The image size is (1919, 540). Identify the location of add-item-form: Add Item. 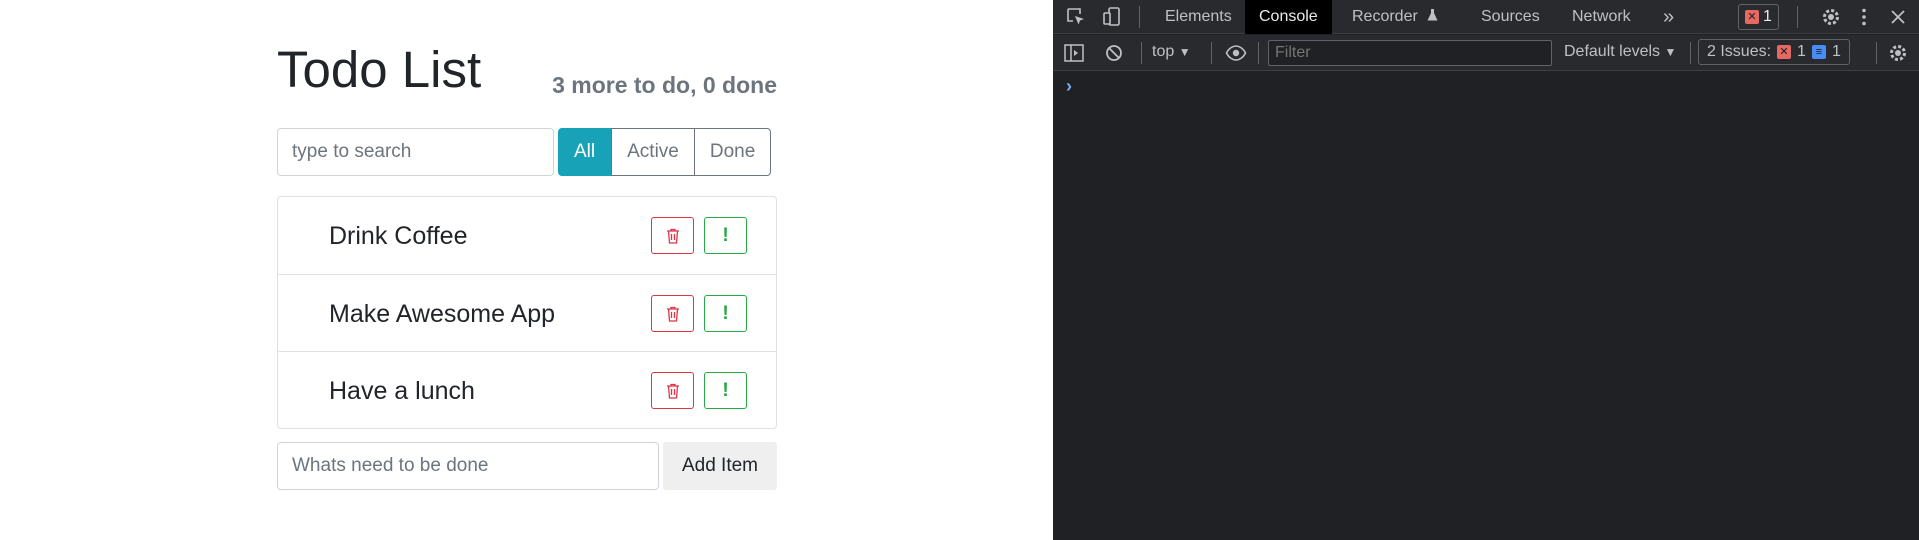
(527, 466).